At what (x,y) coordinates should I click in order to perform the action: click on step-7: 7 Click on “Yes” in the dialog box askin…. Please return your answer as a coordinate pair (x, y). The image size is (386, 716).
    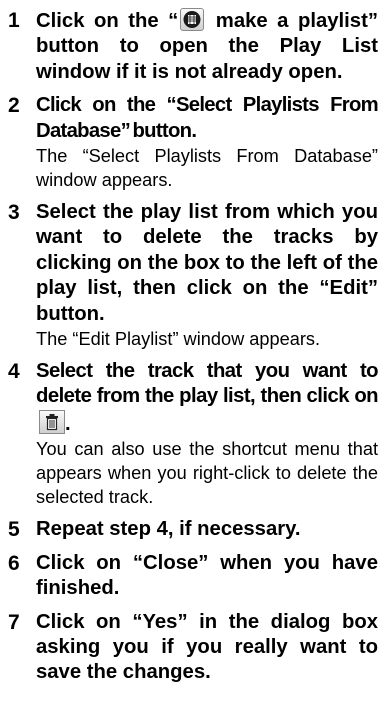
    Looking at the image, I should click on (192, 648).